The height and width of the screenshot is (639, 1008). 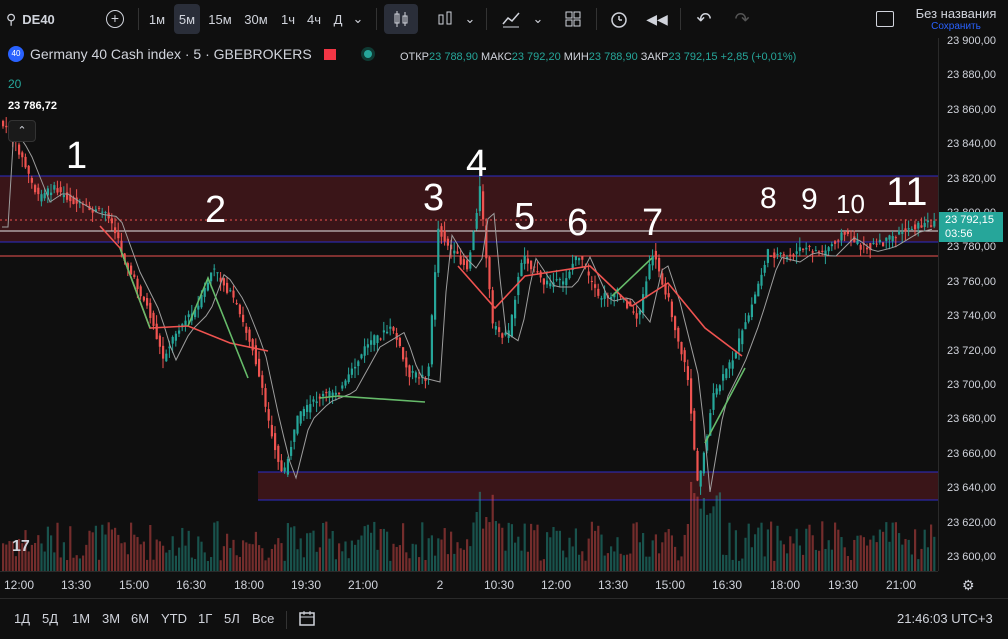 What do you see at coordinates (885, 19) in the screenshot?
I see `layout-checkbox` at bounding box center [885, 19].